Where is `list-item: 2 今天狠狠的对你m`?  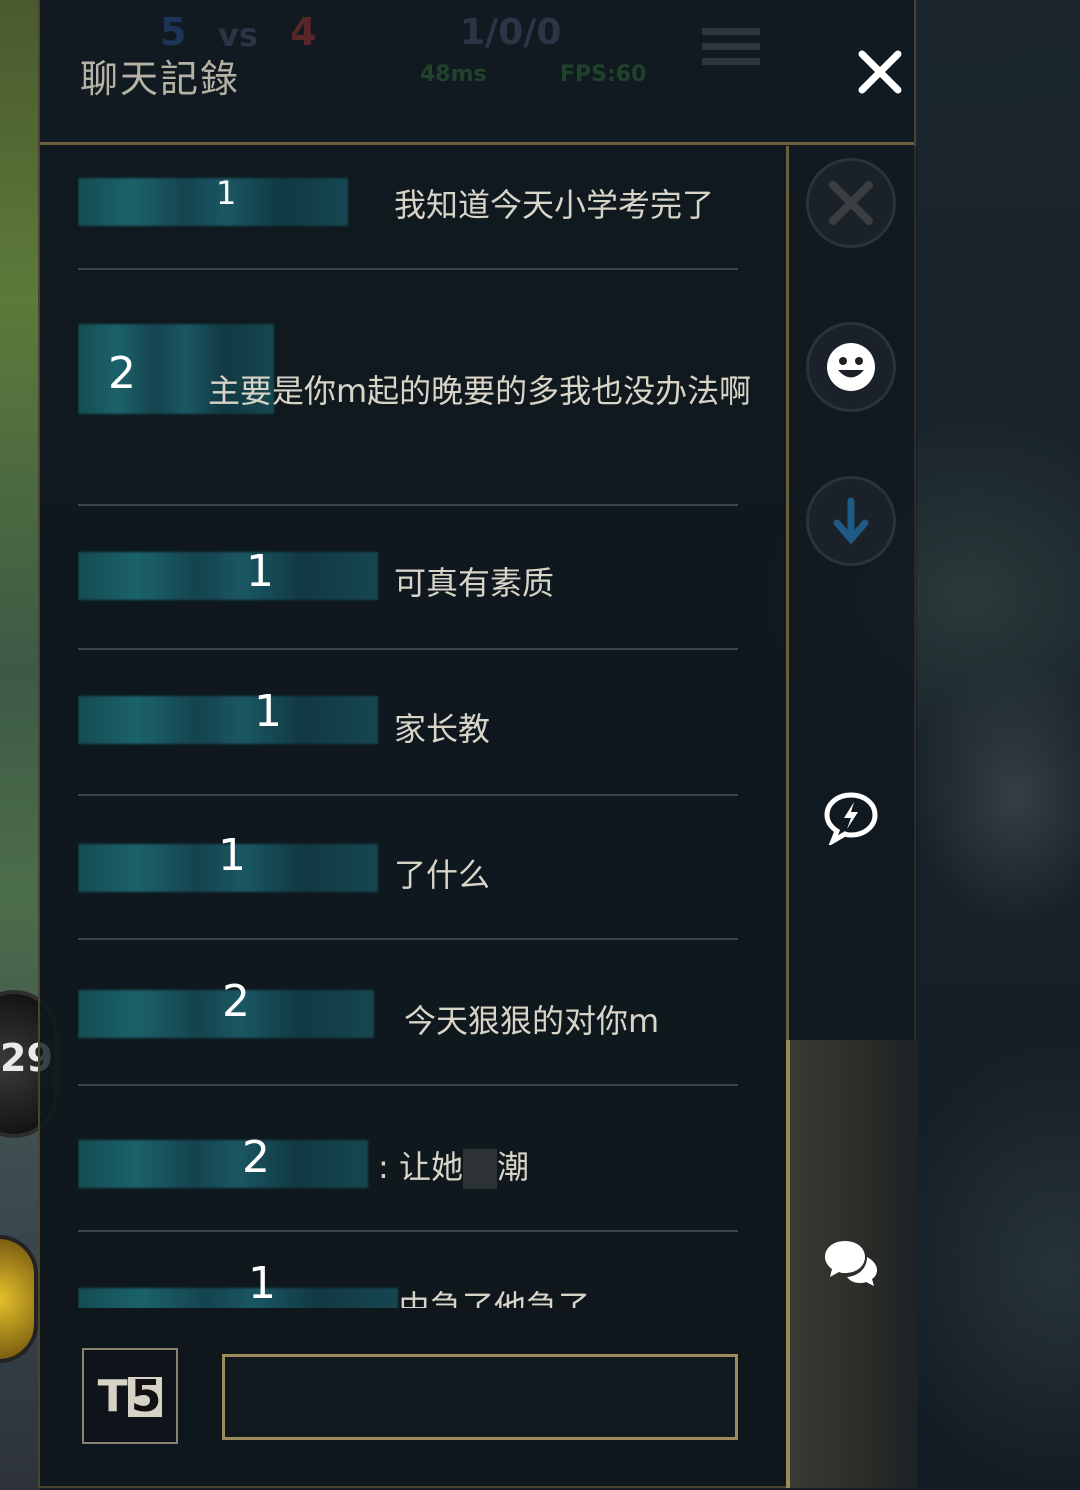
list-item: 2 今天狠狠的对你m is located at coordinates (428, 1028).